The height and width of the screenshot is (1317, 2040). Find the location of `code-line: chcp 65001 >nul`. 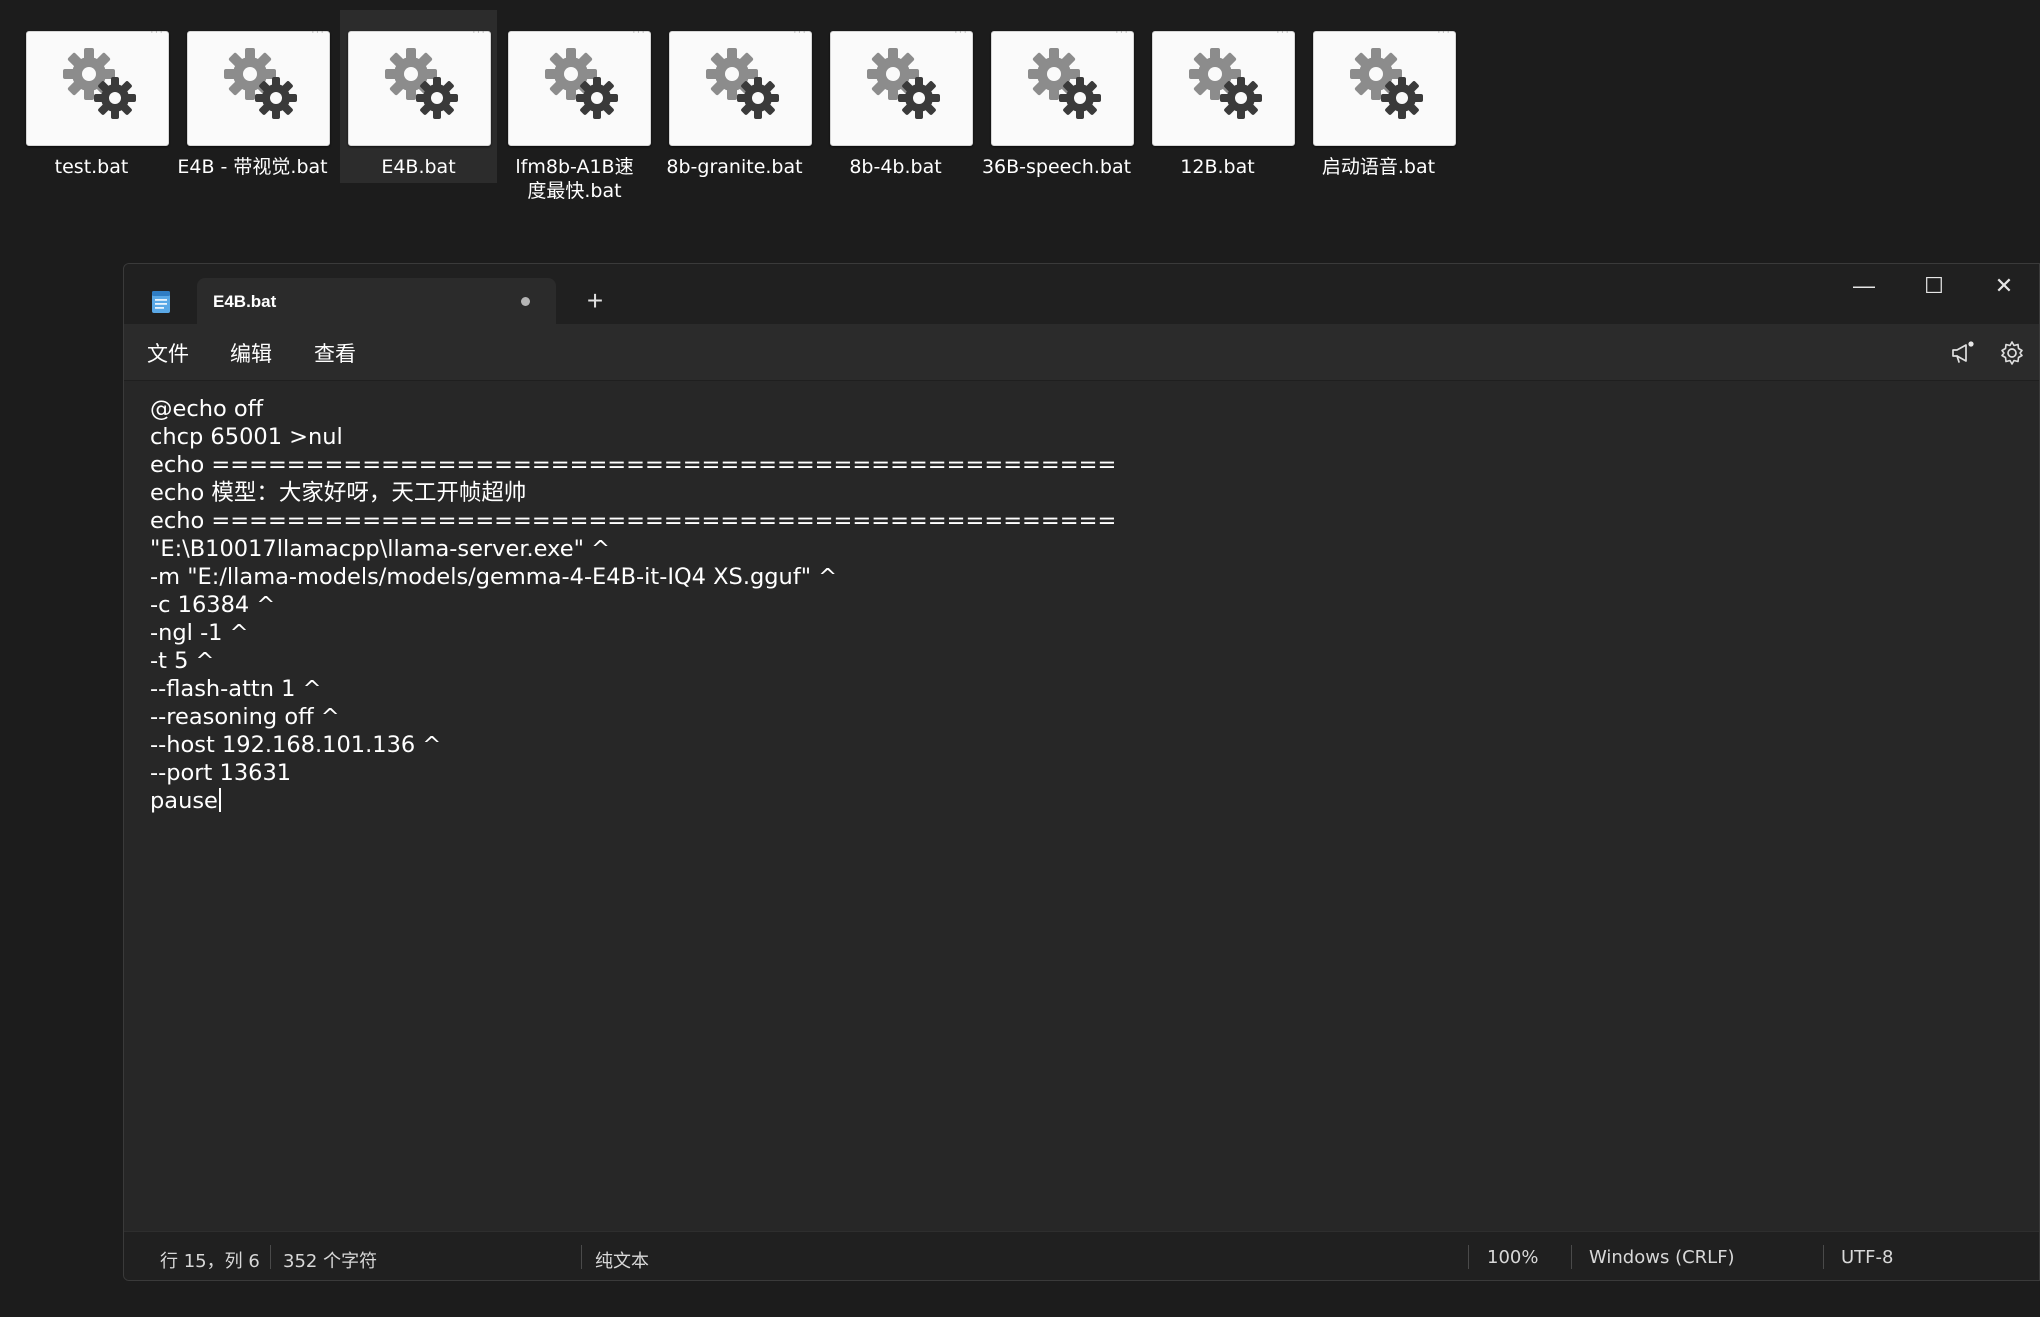

code-line: chcp 65001 >nul is located at coordinates (246, 437).